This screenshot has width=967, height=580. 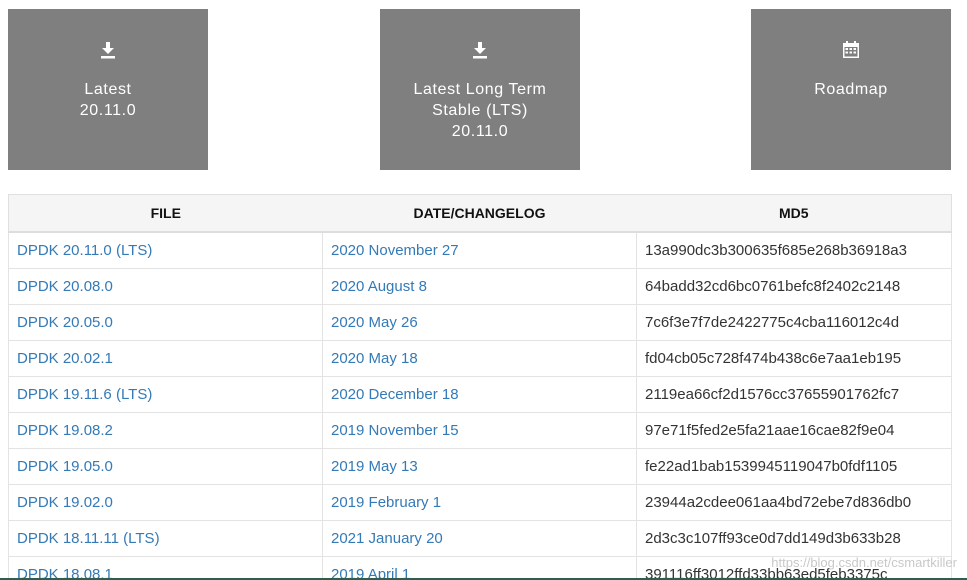 What do you see at coordinates (65, 358) in the screenshot?
I see `file-link: DPDK 20.02.1` at bounding box center [65, 358].